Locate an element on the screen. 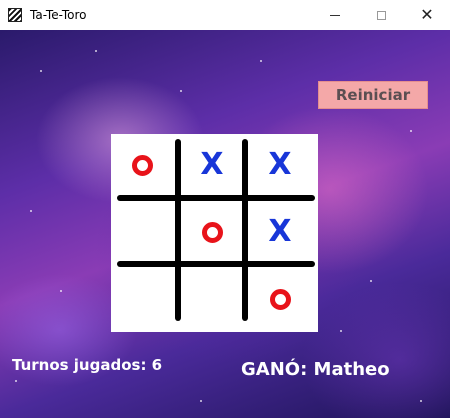  window-title: Ta-Te-Toro is located at coordinates (58, 15).